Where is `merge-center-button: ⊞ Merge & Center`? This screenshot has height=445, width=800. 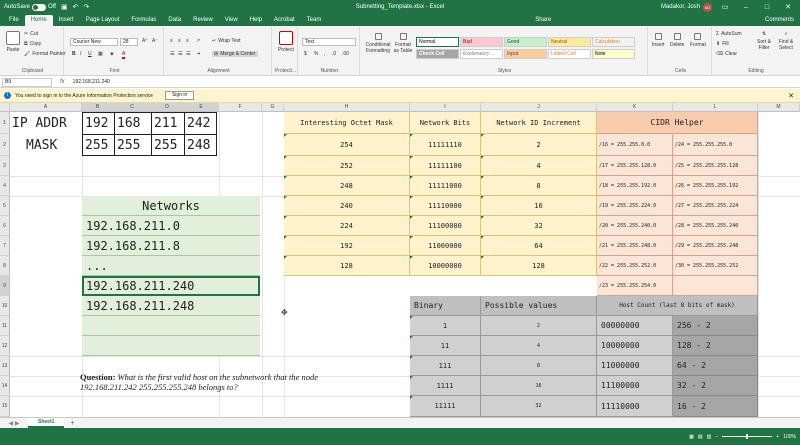 merge-center-button: ⊞ Merge & Center is located at coordinates (235, 54).